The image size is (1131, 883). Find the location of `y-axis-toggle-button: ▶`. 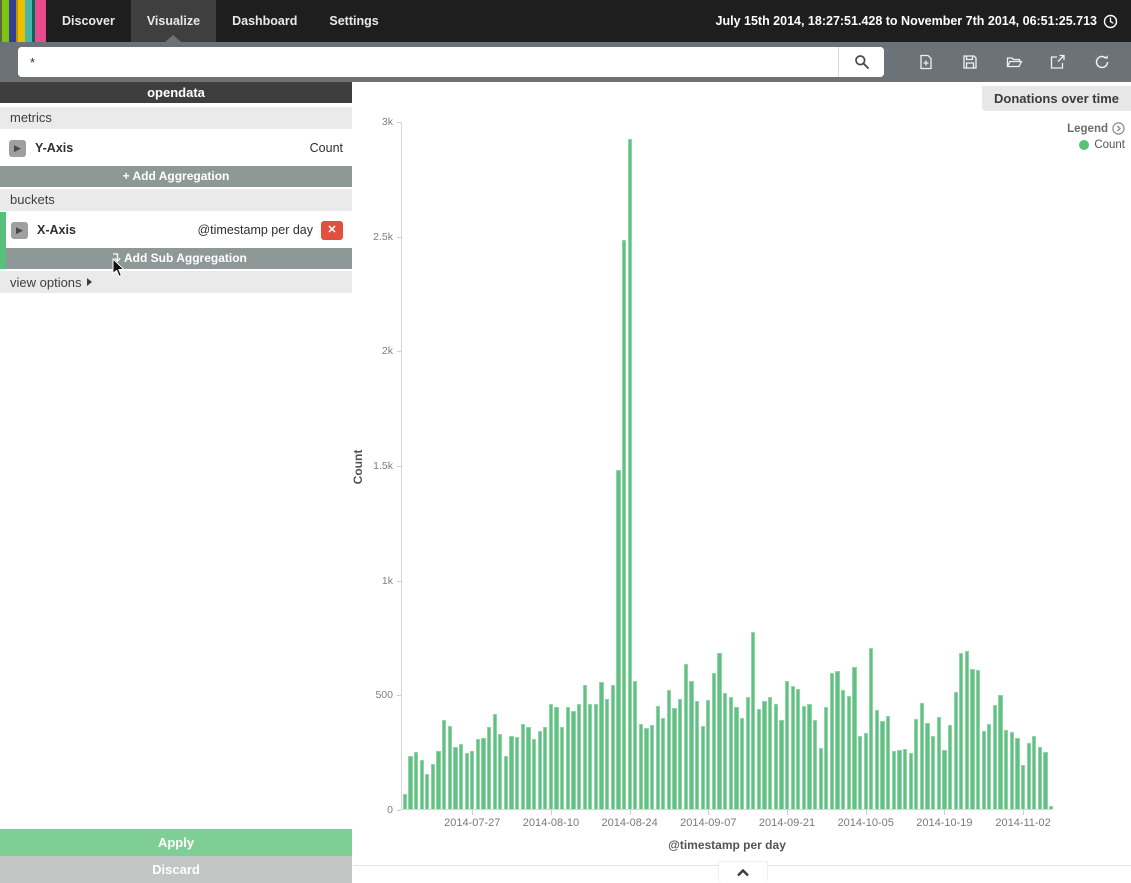

y-axis-toggle-button: ▶ is located at coordinates (17, 148).